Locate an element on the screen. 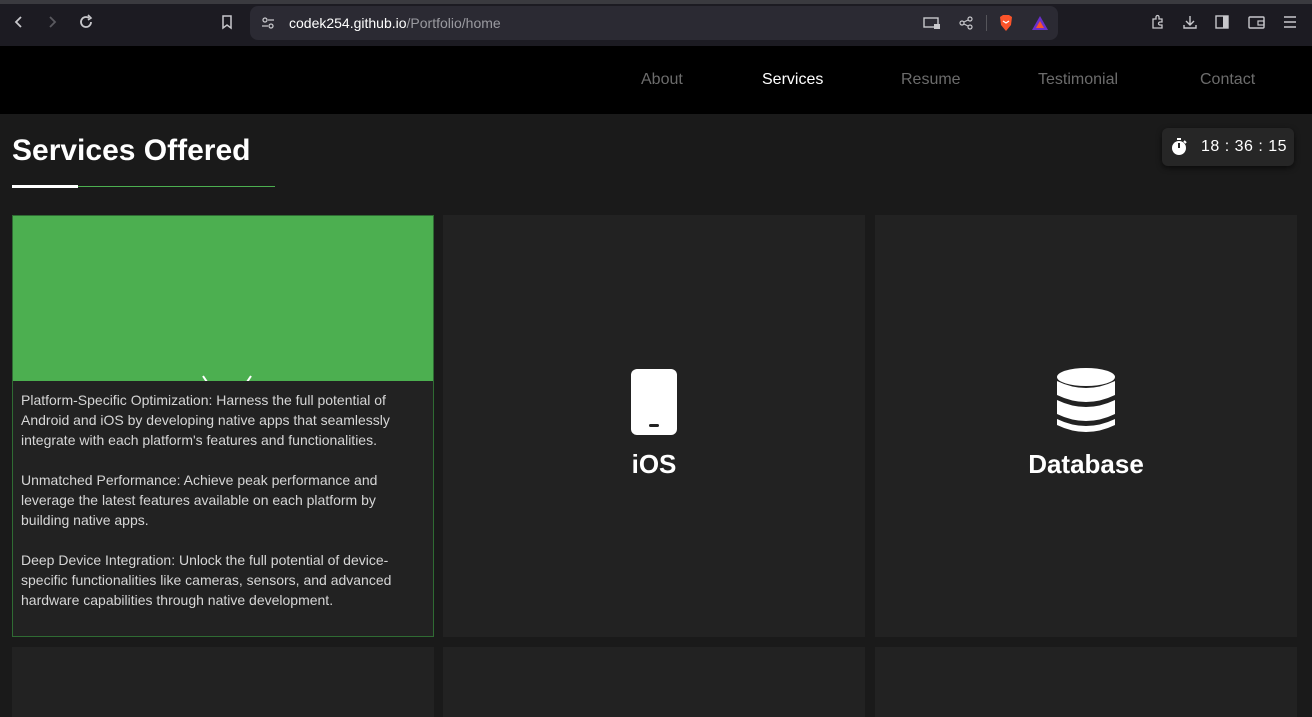 This screenshot has width=1312, height=717. sidebar-icon is located at coordinates (1222, 22).